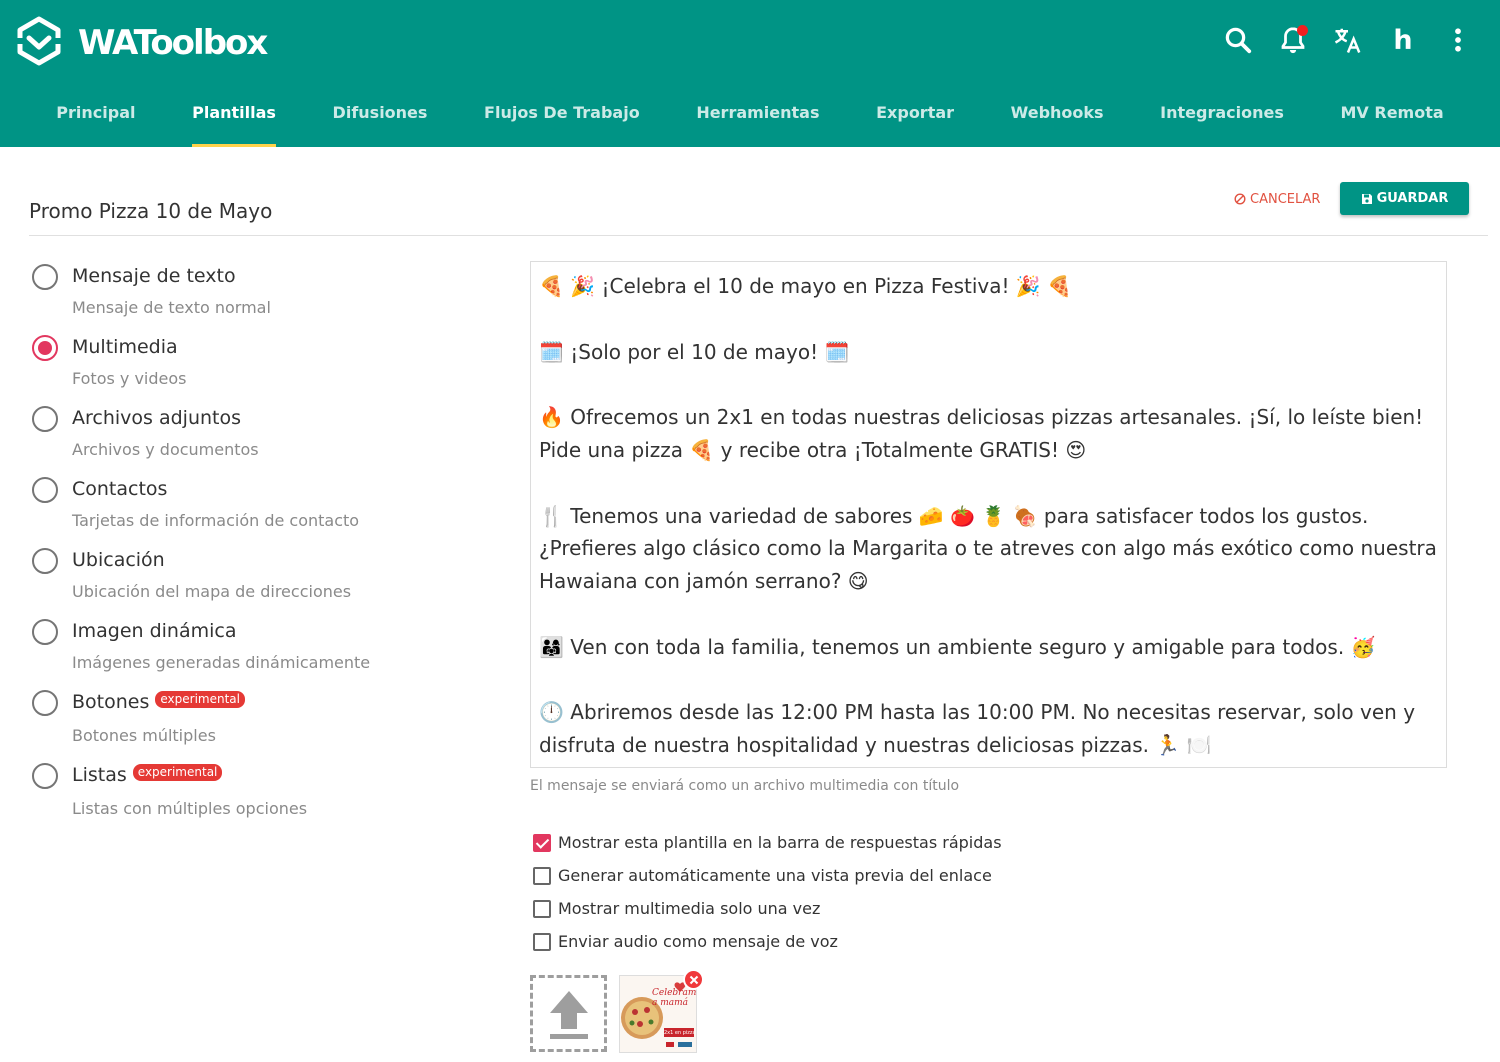 This screenshot has height=1062, width=1500. What do you see at coordinates (1057, 118) in the screenshot?
I see `tab-webhooks: Webhooks` at bounding box center [1057, 118].